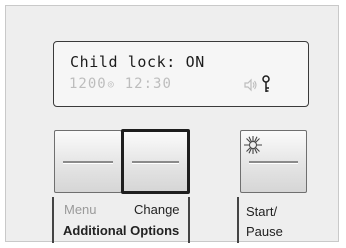 This screenshot has height=248, width=346. Describe the element at coordinates (264, 231) in the screenshot. I see `start-label-line2: Pause` at that location.